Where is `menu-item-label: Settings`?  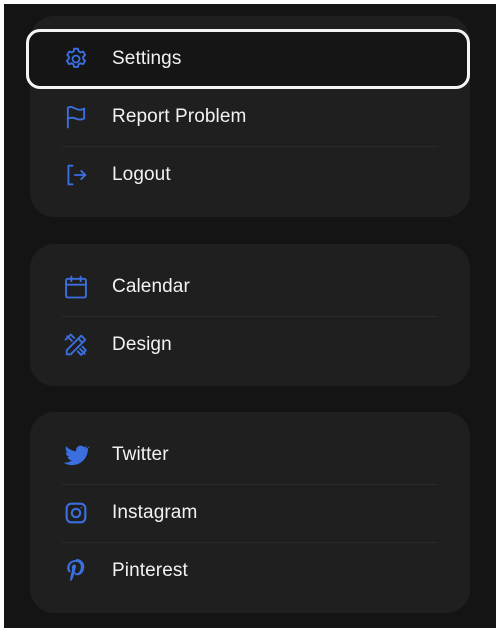
menu-item-label: Settings is located at coordinates (147, 58).